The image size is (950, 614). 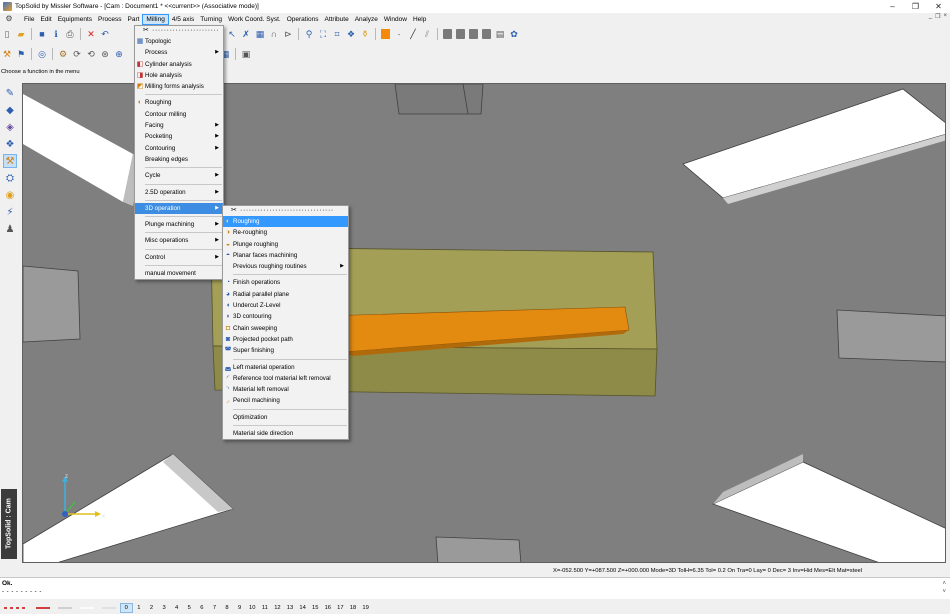 What do you see at coordinates (365, 608) in the screenshot?
I see `layer-number: 19` at bounding box center [365, 608].